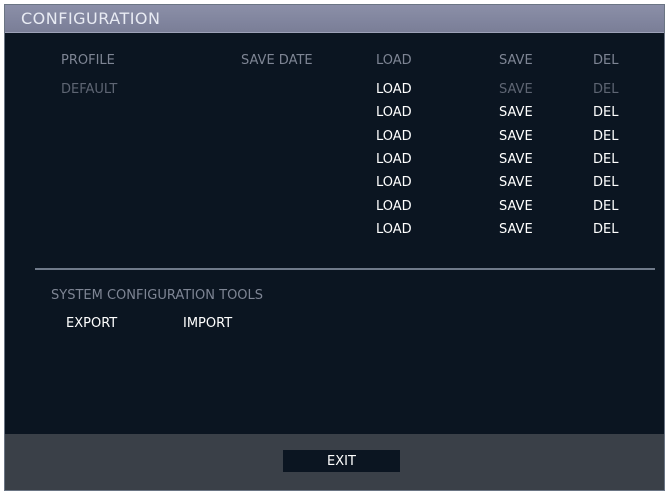 Image resolution: width=668 pixels, height=492 pixels. Describe the element at coordinates (88, 60) in the screenshot. I see `header-profile: PROFILE` at that location.